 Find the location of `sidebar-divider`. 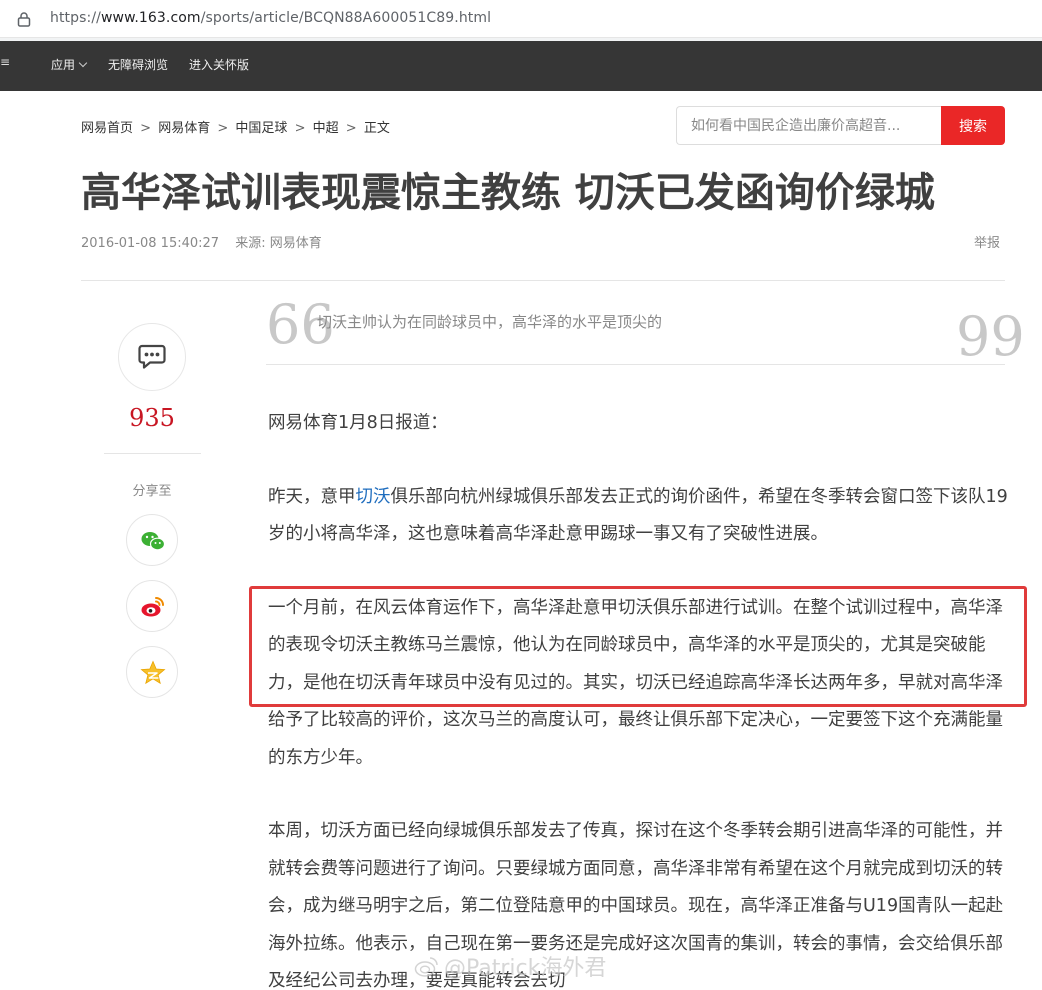

sidebar-divider is located at coordinates (152, 453).